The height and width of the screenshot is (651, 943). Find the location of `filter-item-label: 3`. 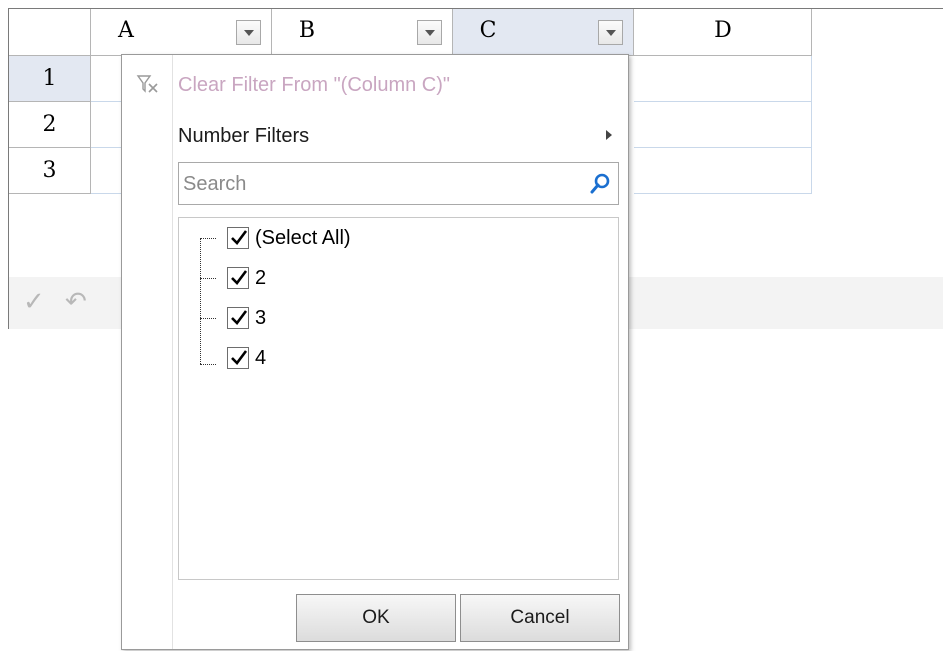

filter-item-label: 3 is located at coordinates (261, 318).